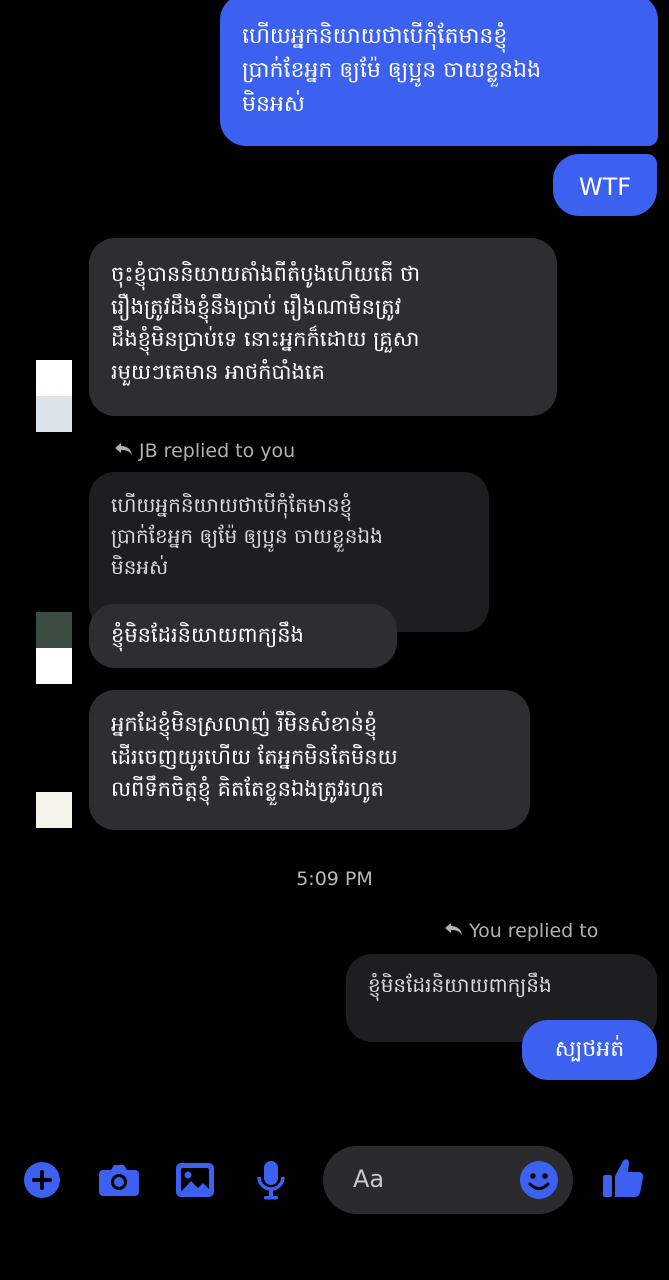  I want to click on received-message: ខ្ញុំមិនដែរនិយាយពាក្យនឹង, so click(243, 636).